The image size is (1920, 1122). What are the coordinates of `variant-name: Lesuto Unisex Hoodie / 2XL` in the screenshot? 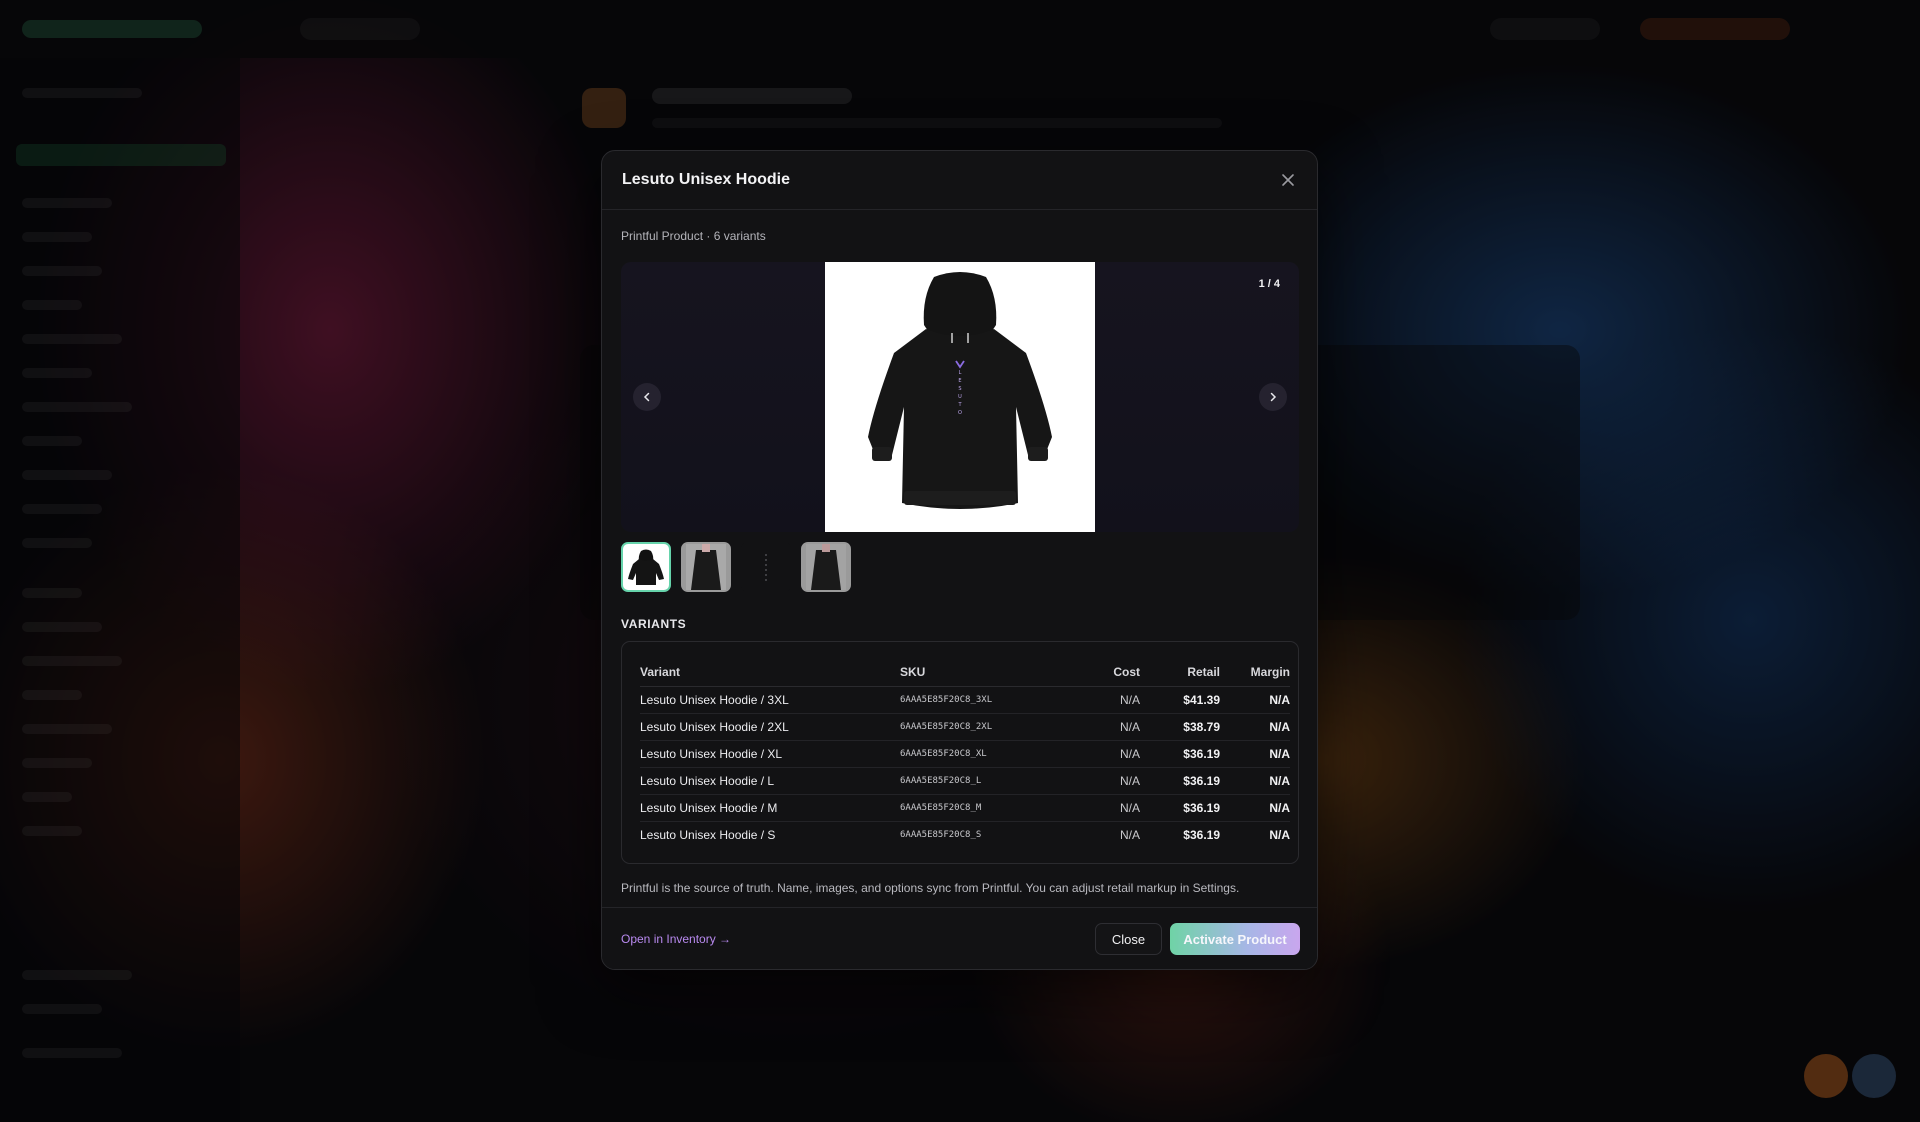 It's located at (770, 727).